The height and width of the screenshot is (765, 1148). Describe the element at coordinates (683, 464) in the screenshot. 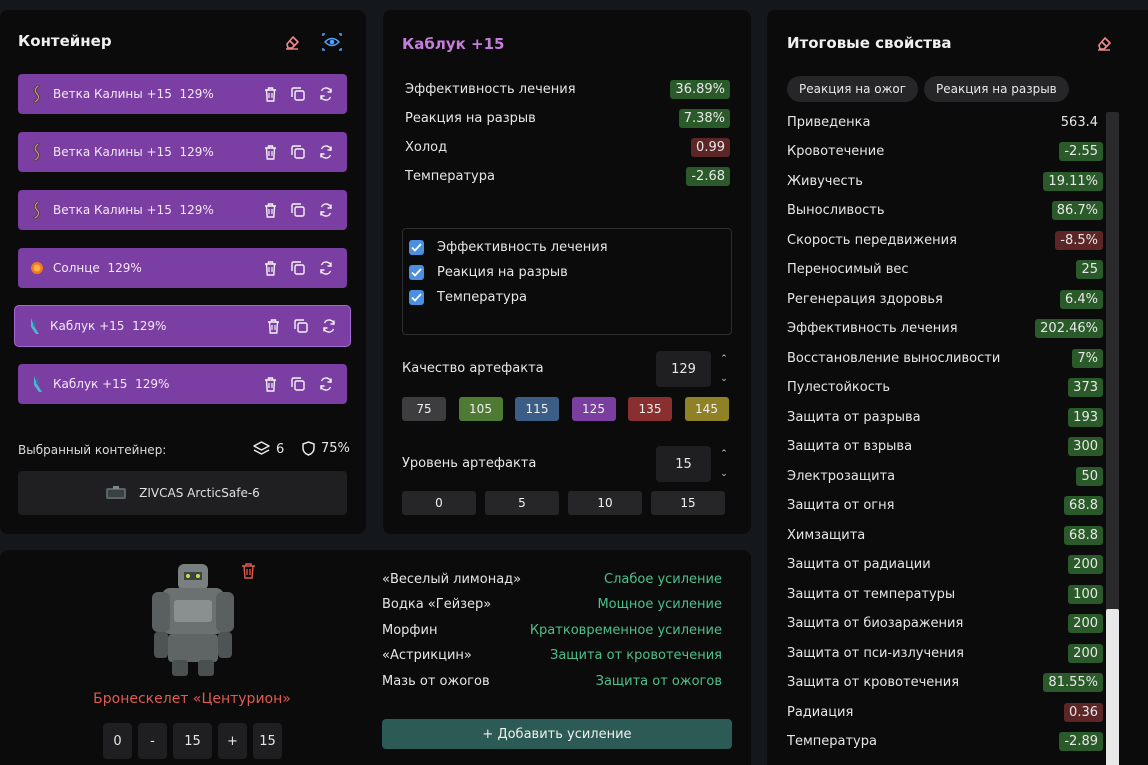

I see `level-input: 15` at that location.